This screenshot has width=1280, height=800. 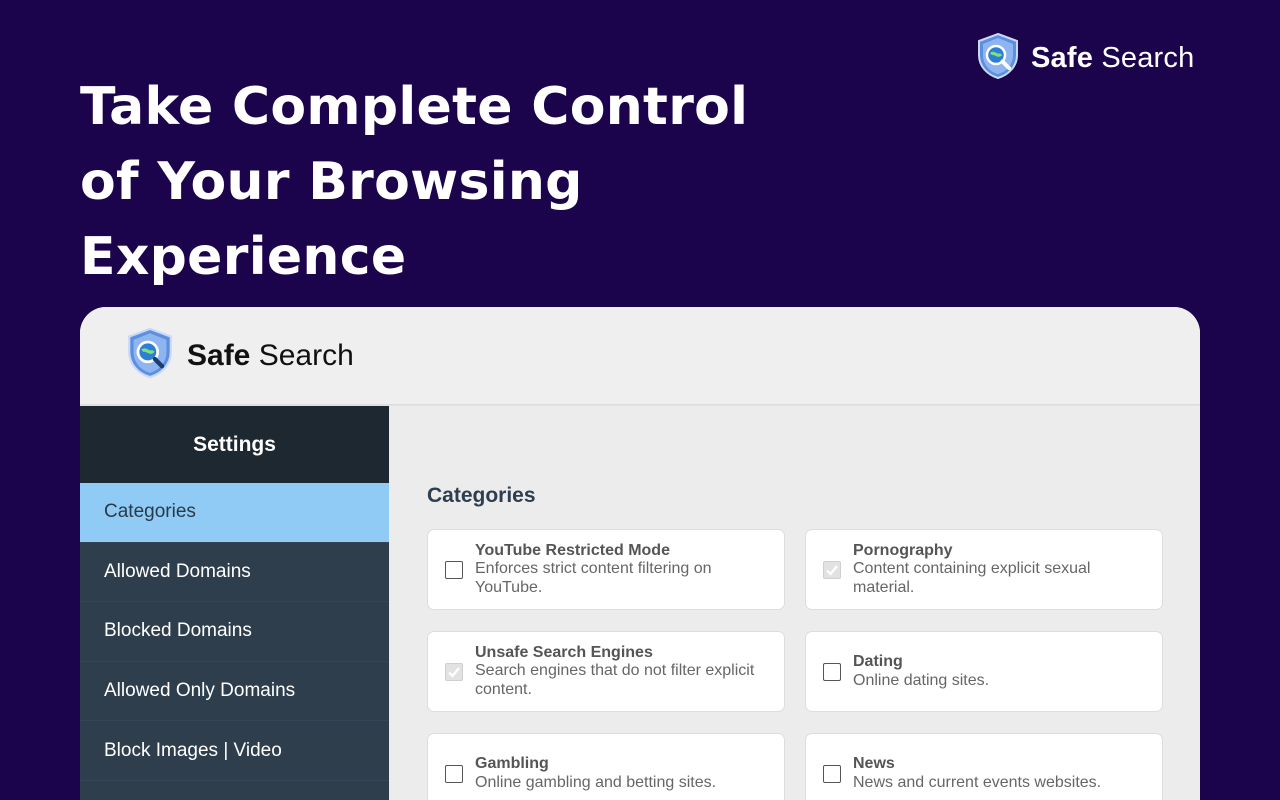 I want to click on unsafe-search-engines-checkbox, so click(x=454, y=671).